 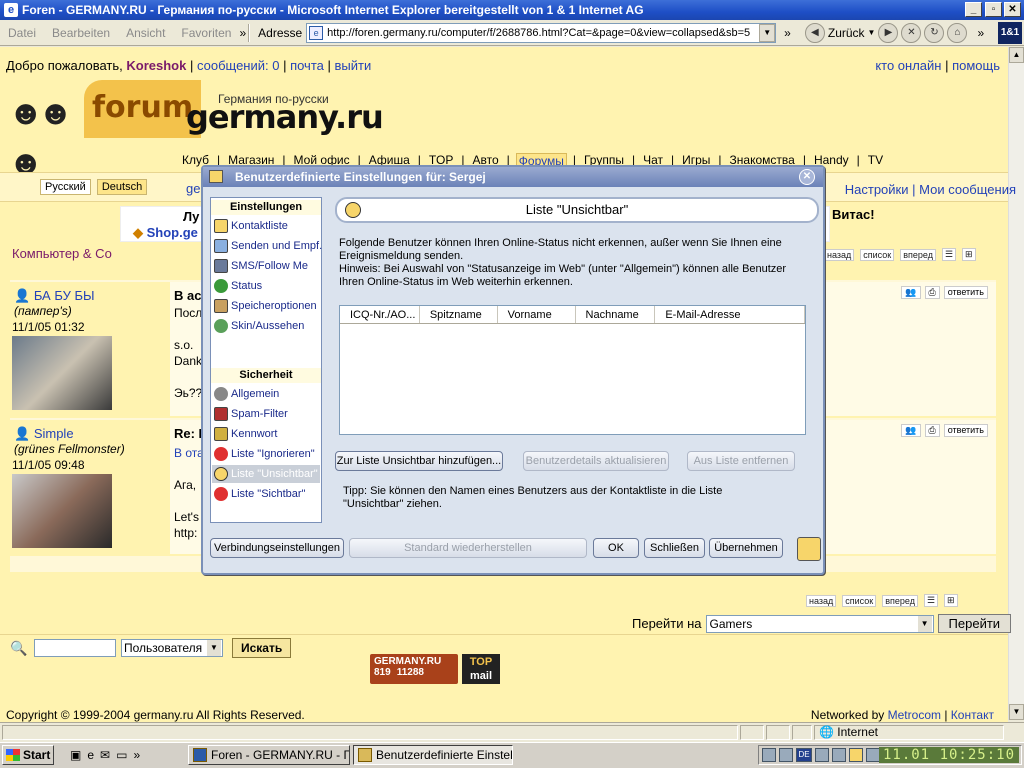 I want to click on post-subject: В ас, so click(x=187, y=295).